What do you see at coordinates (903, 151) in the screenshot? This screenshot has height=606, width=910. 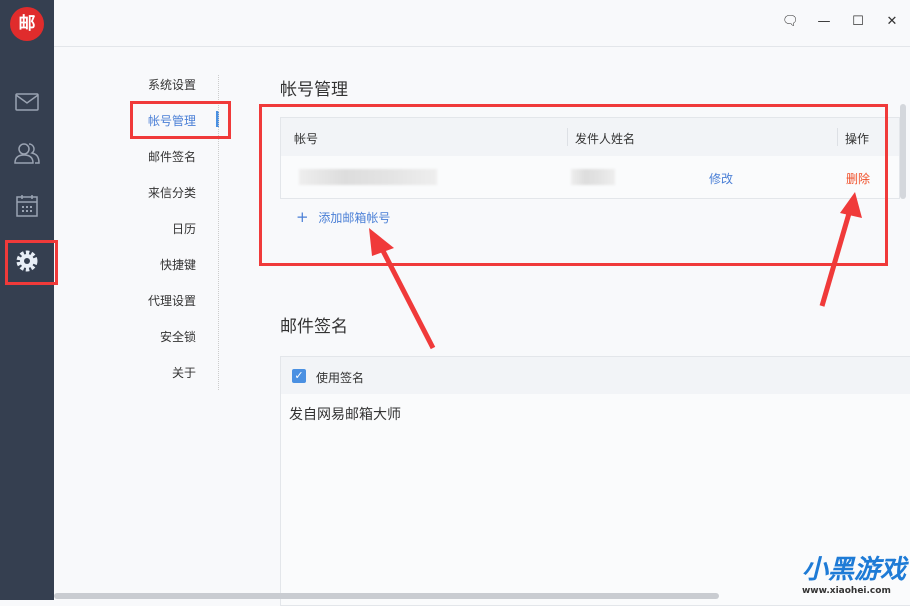 I see `vertical-scrollbar` at bounding box center [903, 151].